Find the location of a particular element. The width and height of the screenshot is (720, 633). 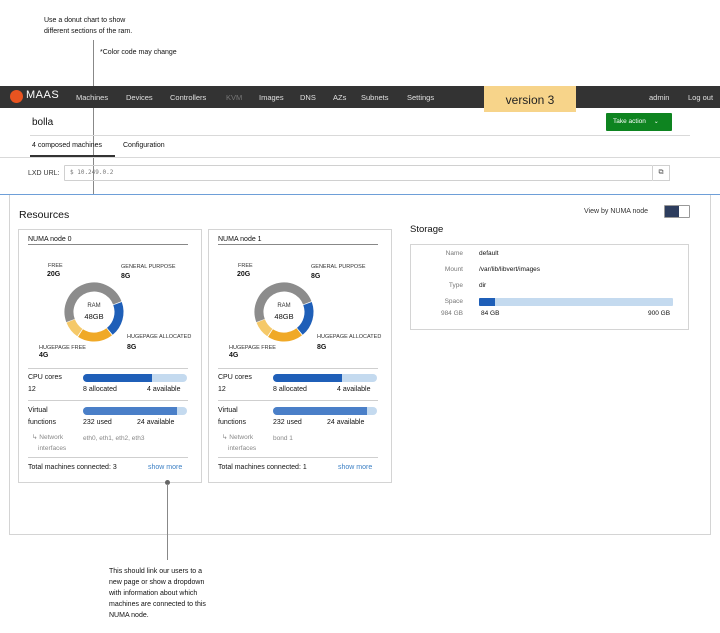

machines-connected: Total machines connected: 1 is located at coordinates (262, 467).